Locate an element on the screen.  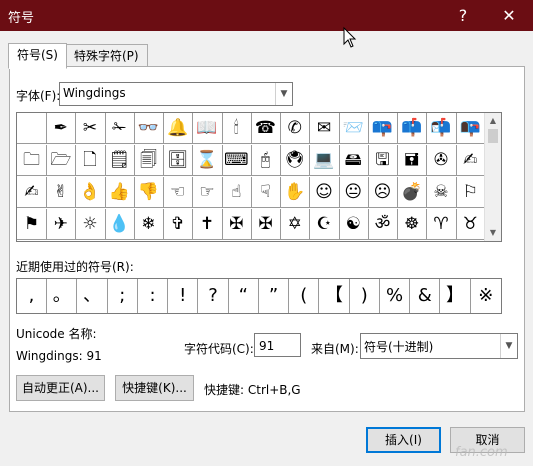
symbol-cell: 👍 is located at coordinates (119, 192).